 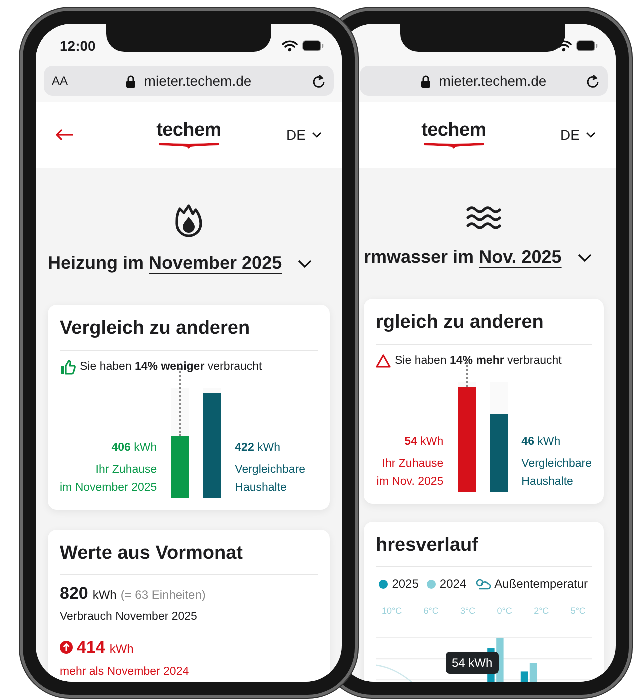 I want to click on temperature-label: 6°C, so click(x=431, y=611).